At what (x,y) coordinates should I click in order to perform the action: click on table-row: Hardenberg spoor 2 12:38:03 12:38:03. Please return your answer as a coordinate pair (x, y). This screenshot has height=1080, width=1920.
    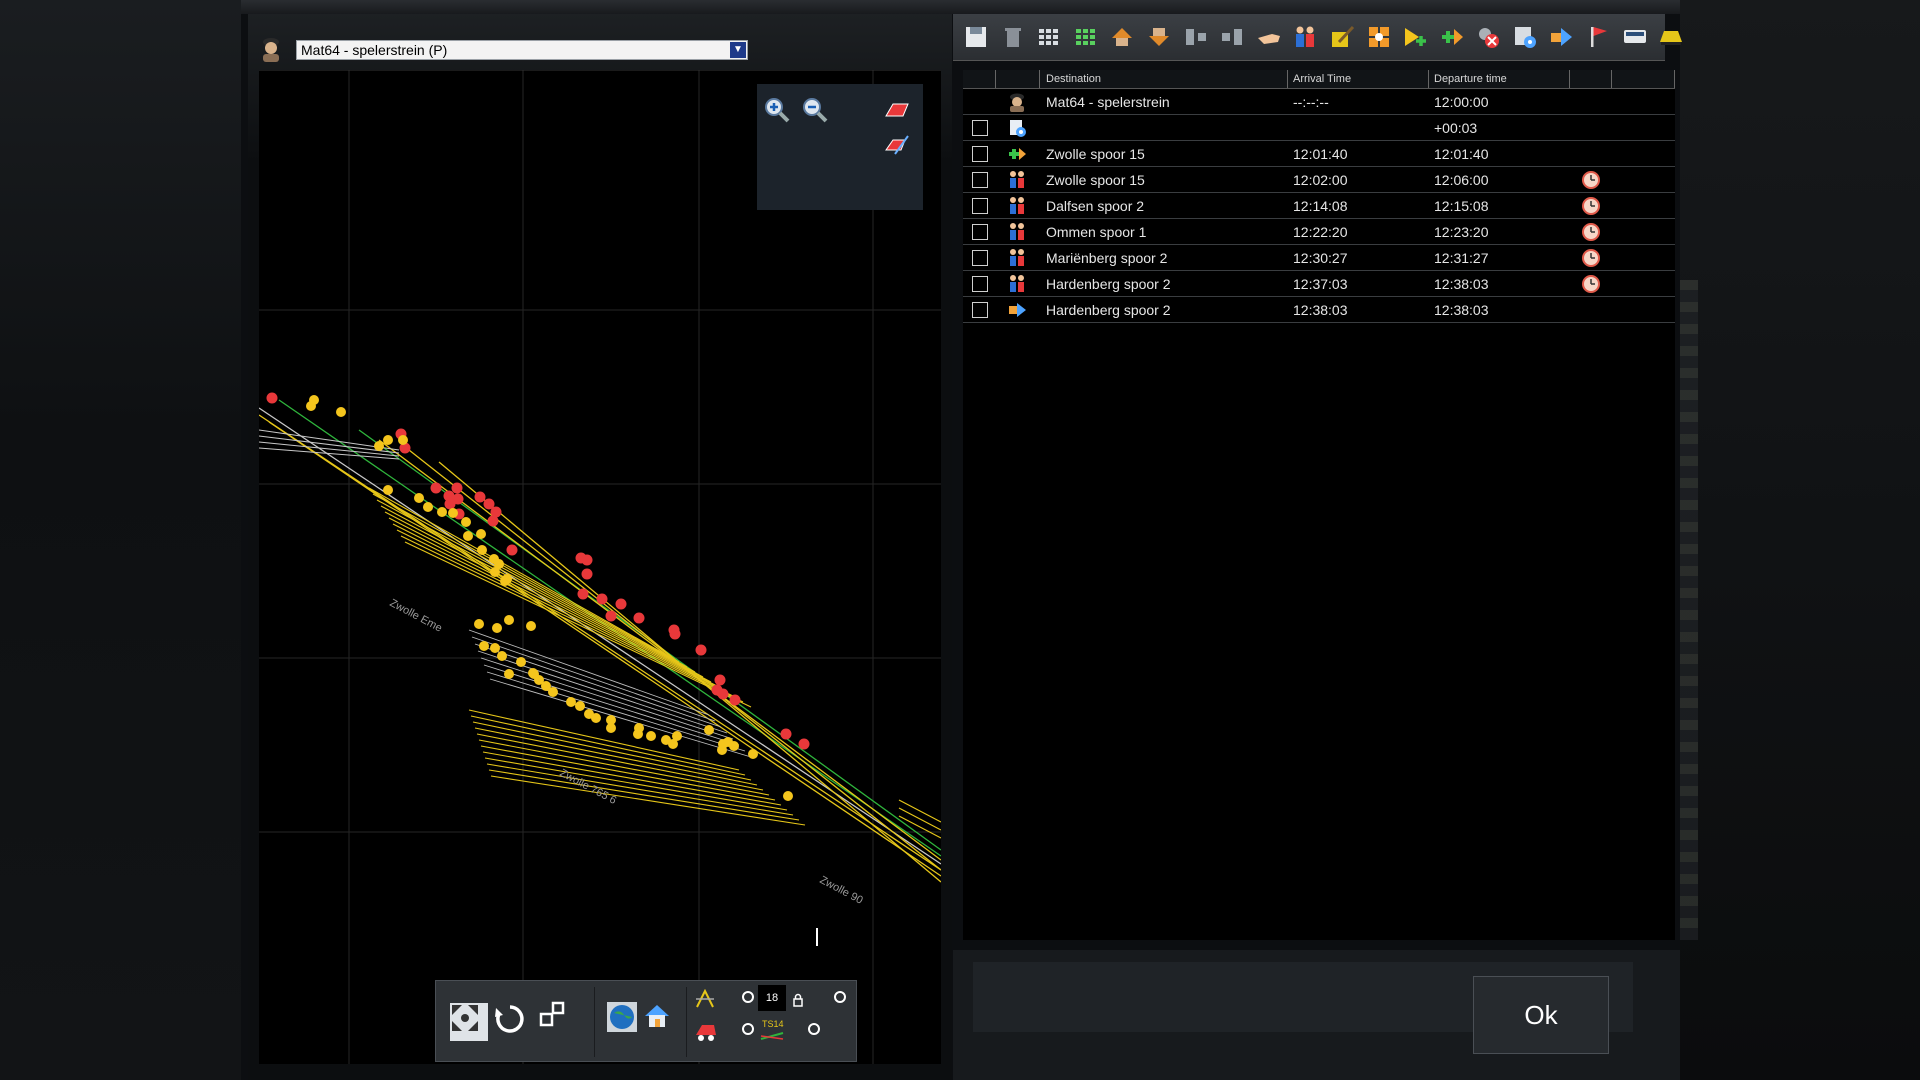
    Looking at the image, I should click on (1319, 310).